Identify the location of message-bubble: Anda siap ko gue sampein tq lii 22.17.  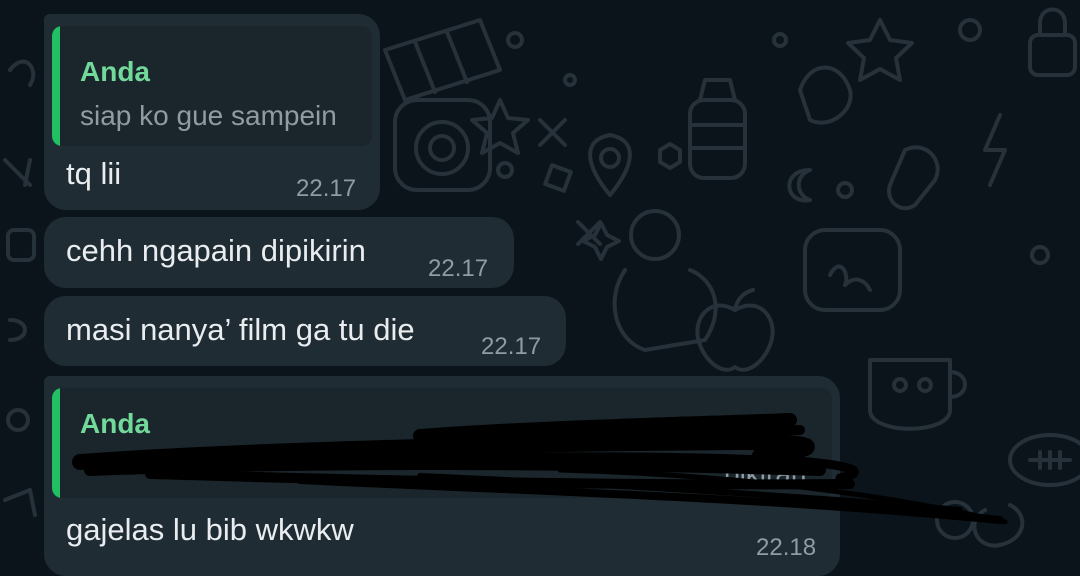
(212, 112).